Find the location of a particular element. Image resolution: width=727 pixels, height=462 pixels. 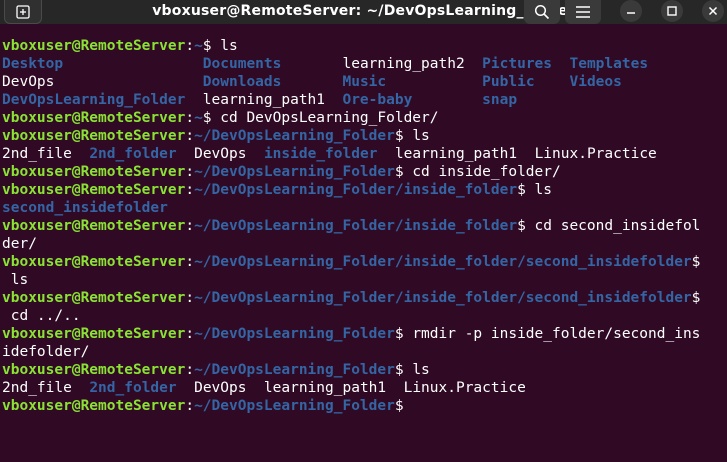

close-button is located at coordinates (713, 11).